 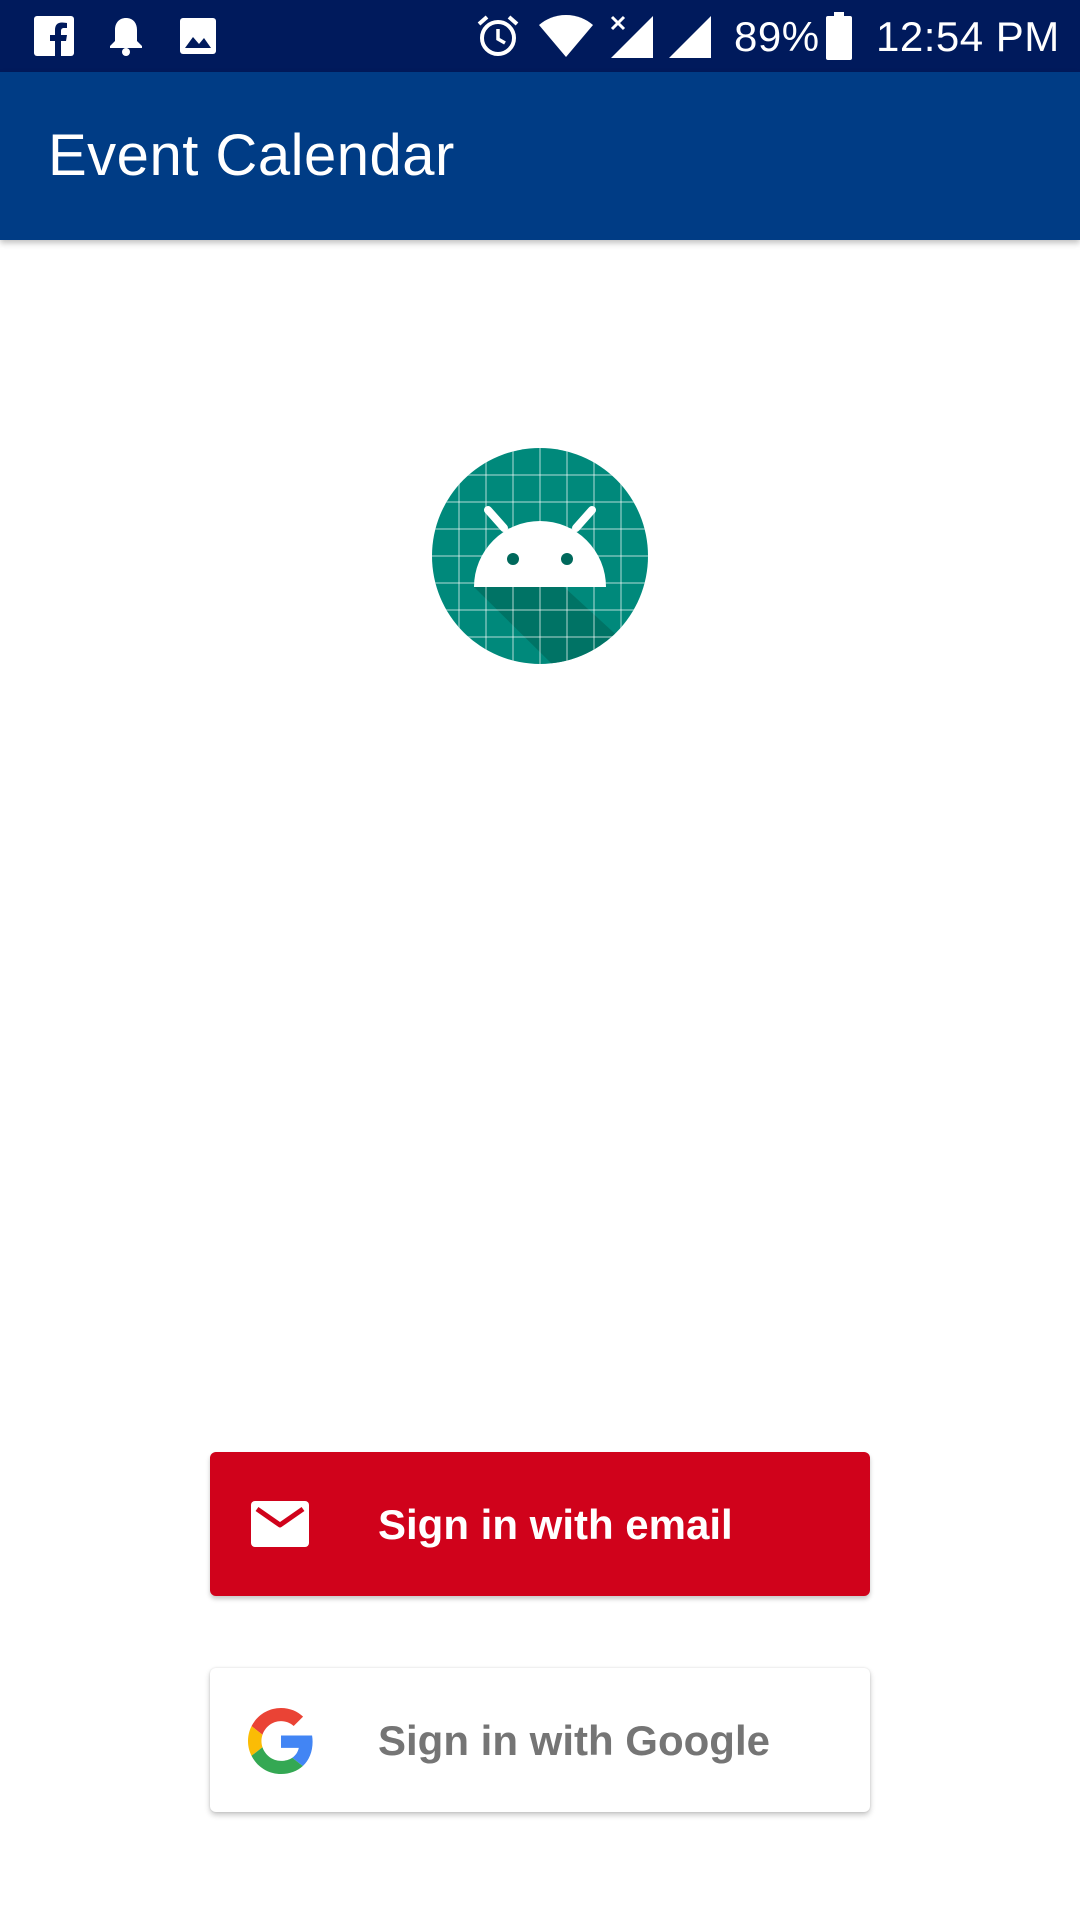 What do you see at coordinates (251, 155) in the screenshot?
I see `app-title: Event Calendar` at bounding box center [251, 155].